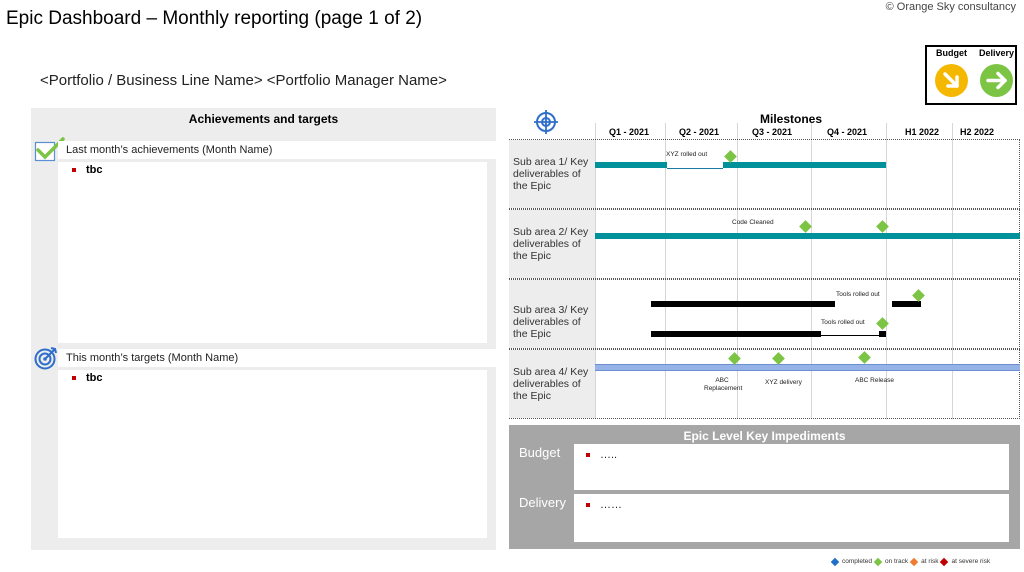 The width and height of the screenshot is (1024, 572). I want to click on period-q3-2021: Q3 - 2021, so click(772, 132).